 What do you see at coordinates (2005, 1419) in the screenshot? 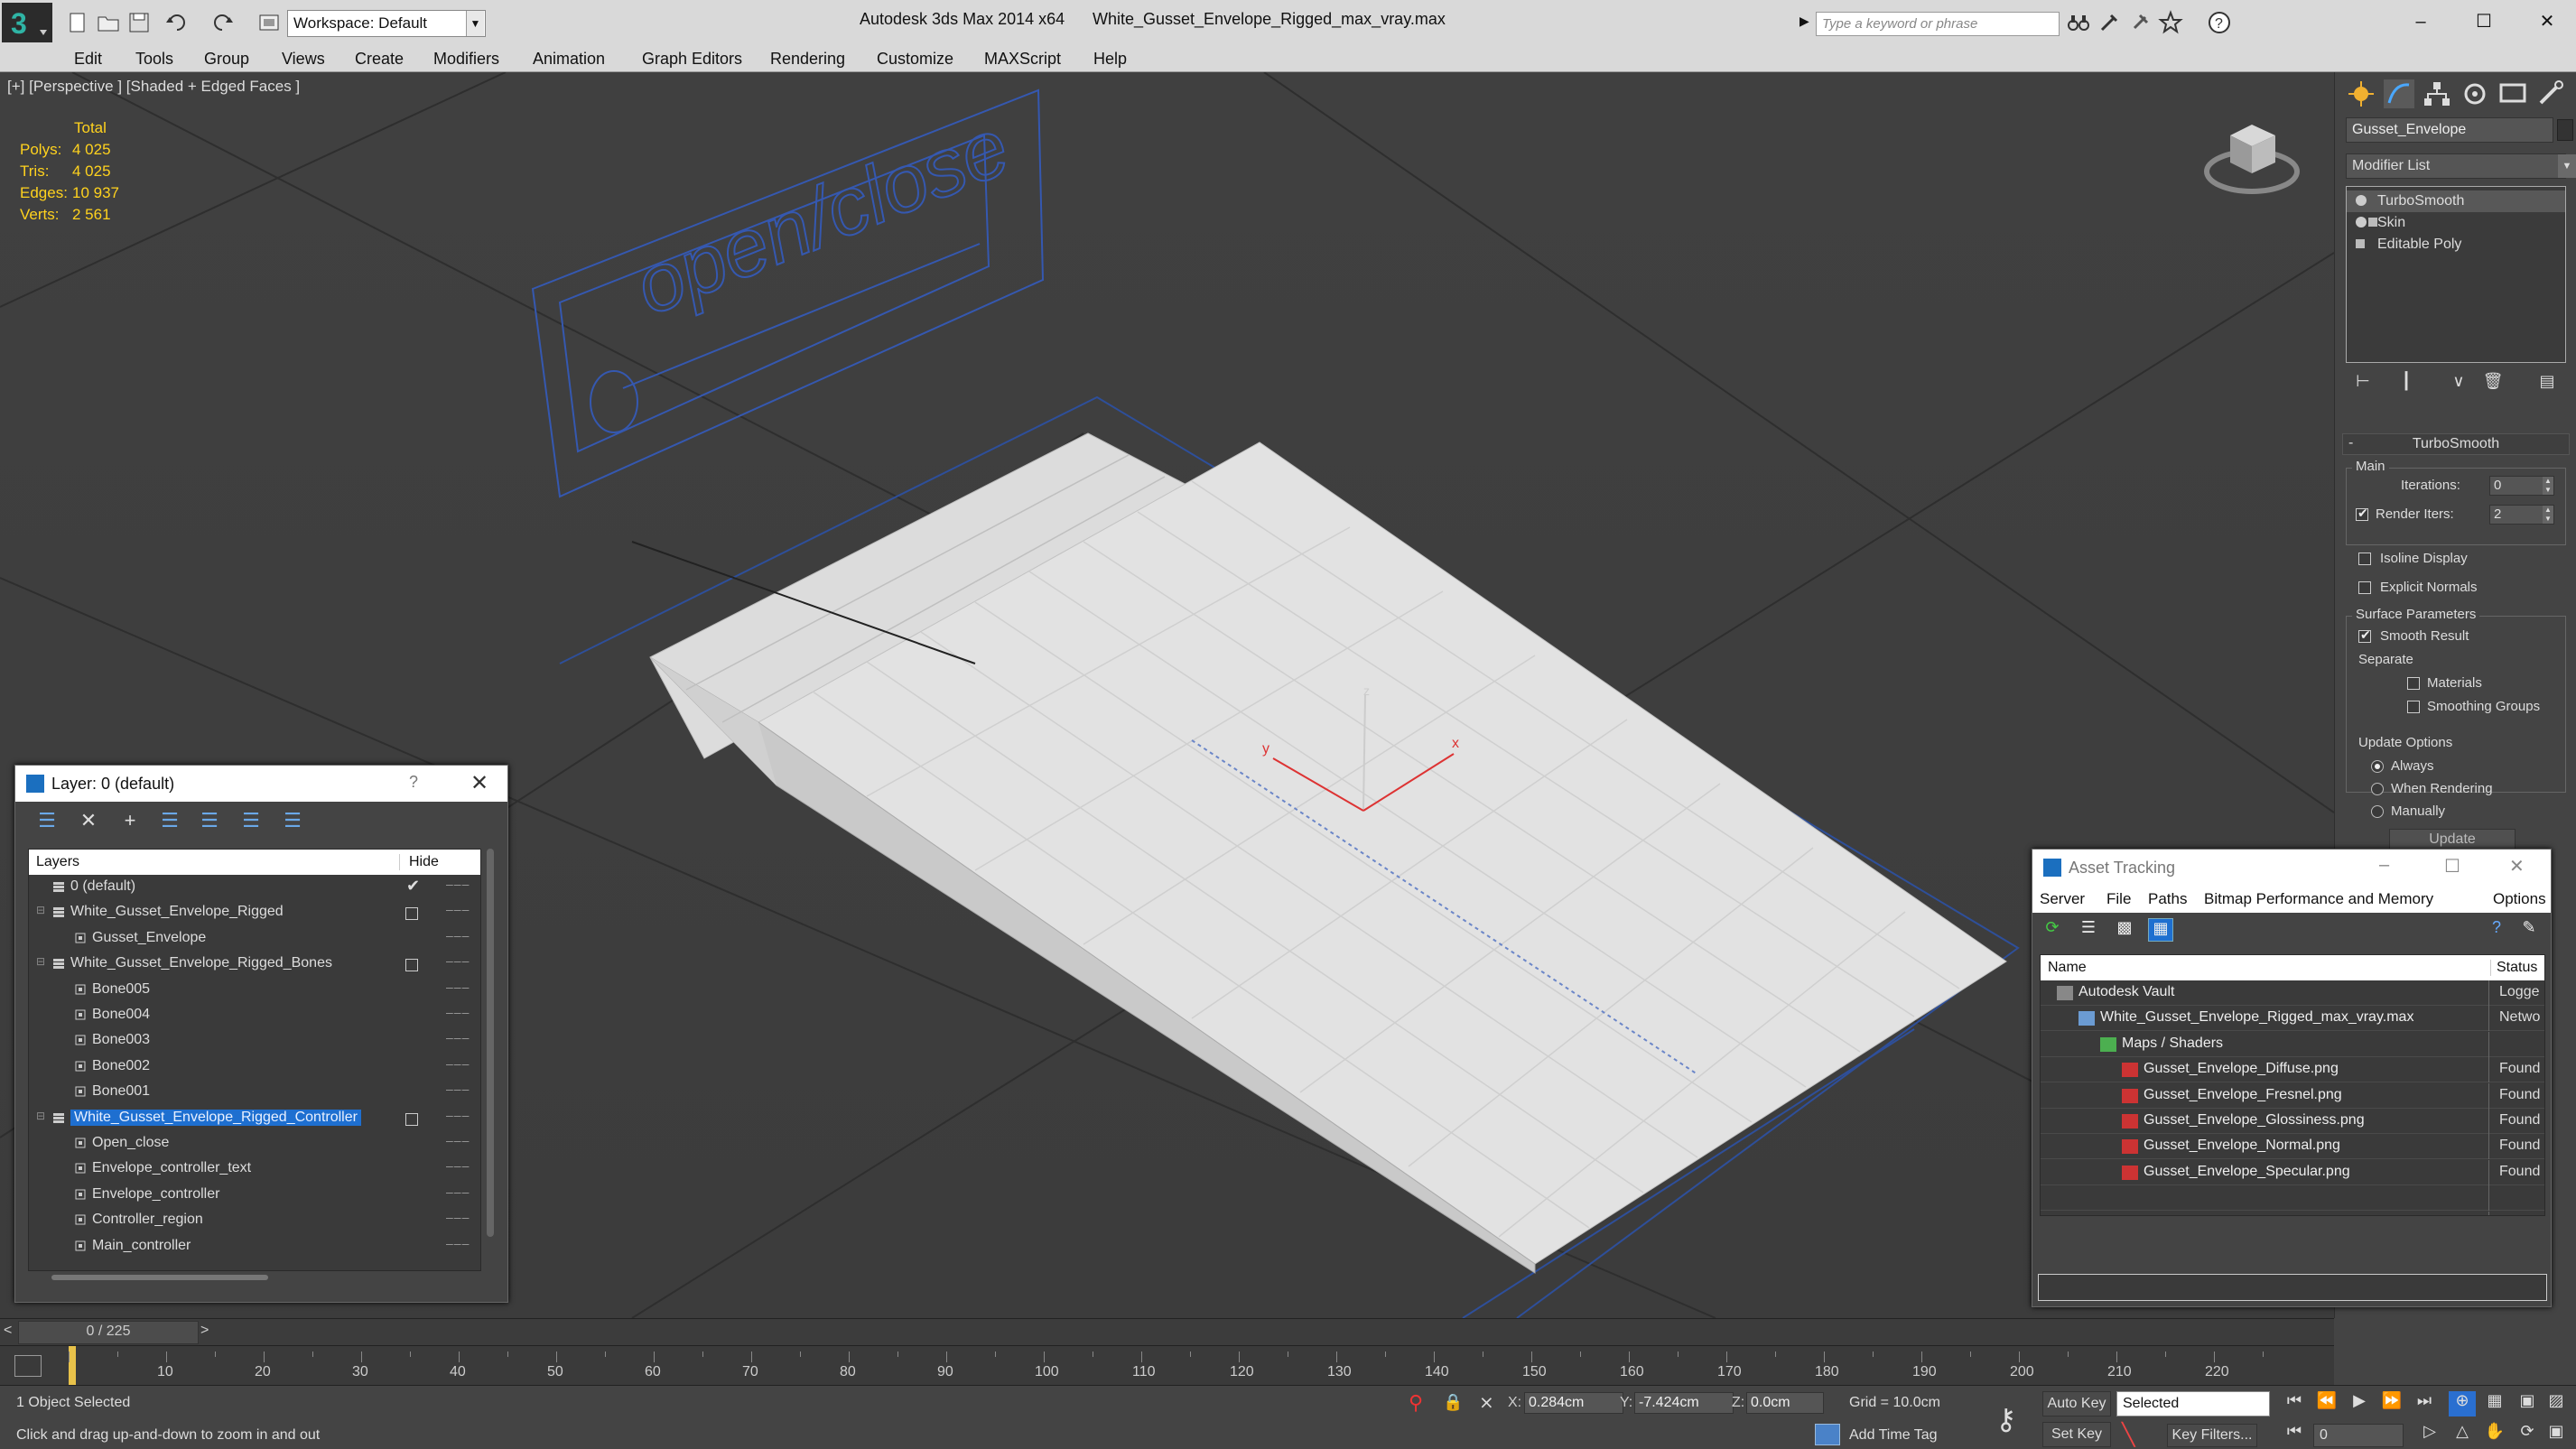
I see `key-icon: ⚷` at bounding box center [2005, 1419].